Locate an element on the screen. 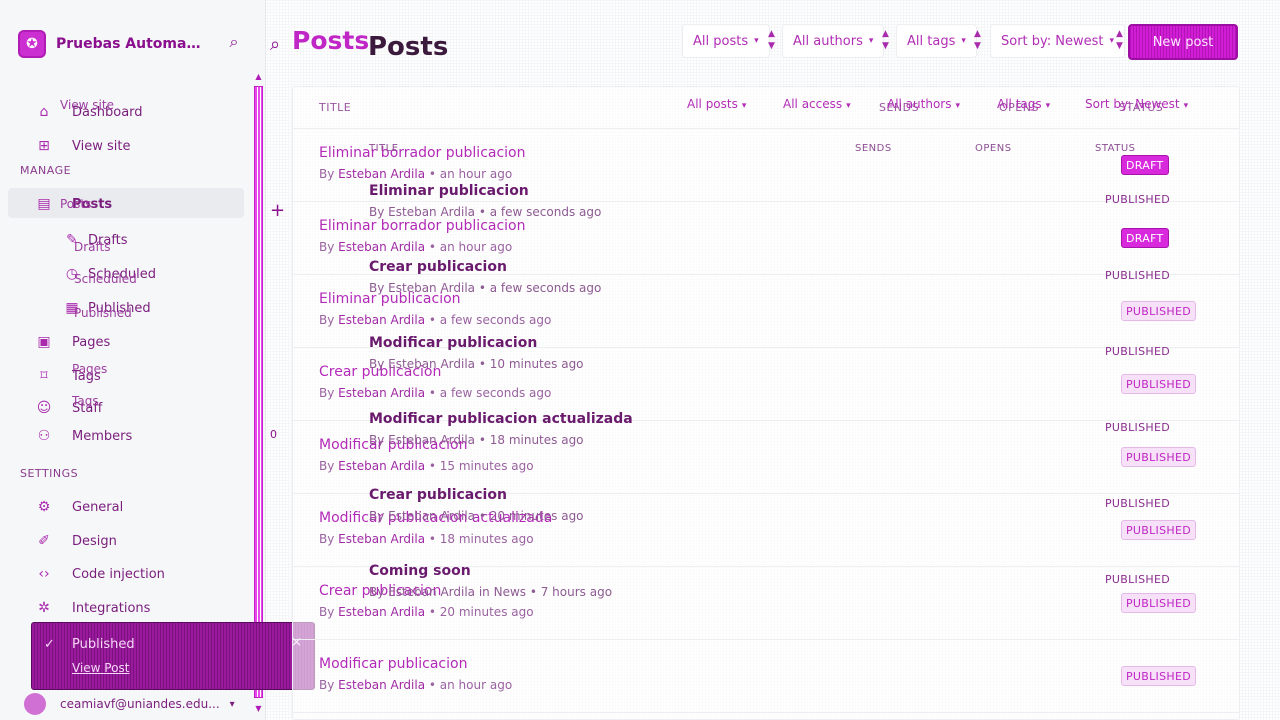  tags-filter-label: All tags is located at coordinates (931, 41).